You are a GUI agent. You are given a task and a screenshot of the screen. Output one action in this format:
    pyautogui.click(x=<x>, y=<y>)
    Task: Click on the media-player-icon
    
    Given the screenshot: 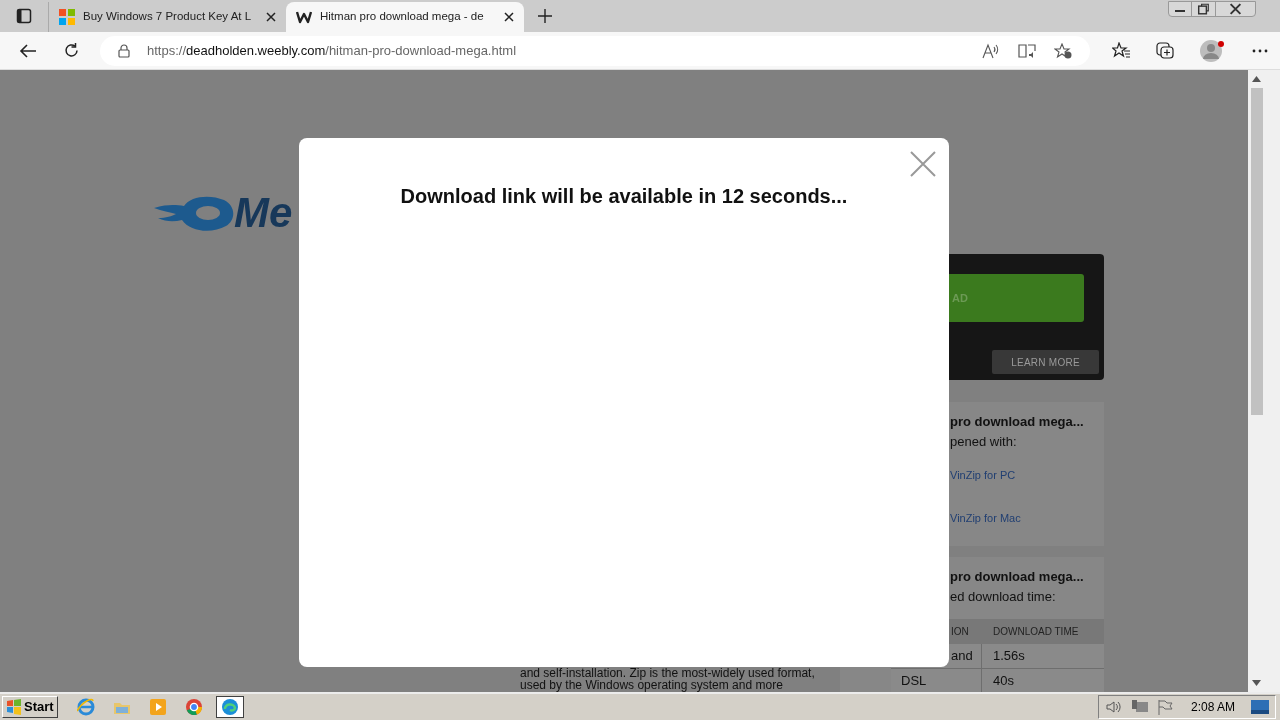 What is the action you would take?
    pyautogui.click(x=157, y=707)
    